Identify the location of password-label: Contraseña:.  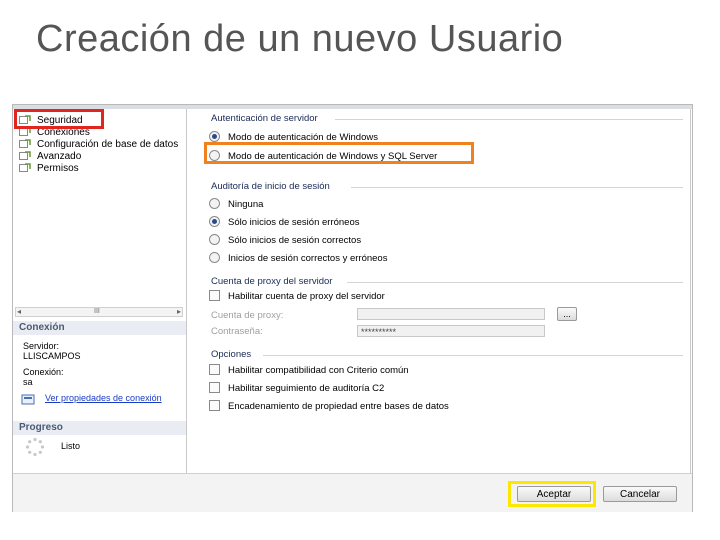
(237, 331).